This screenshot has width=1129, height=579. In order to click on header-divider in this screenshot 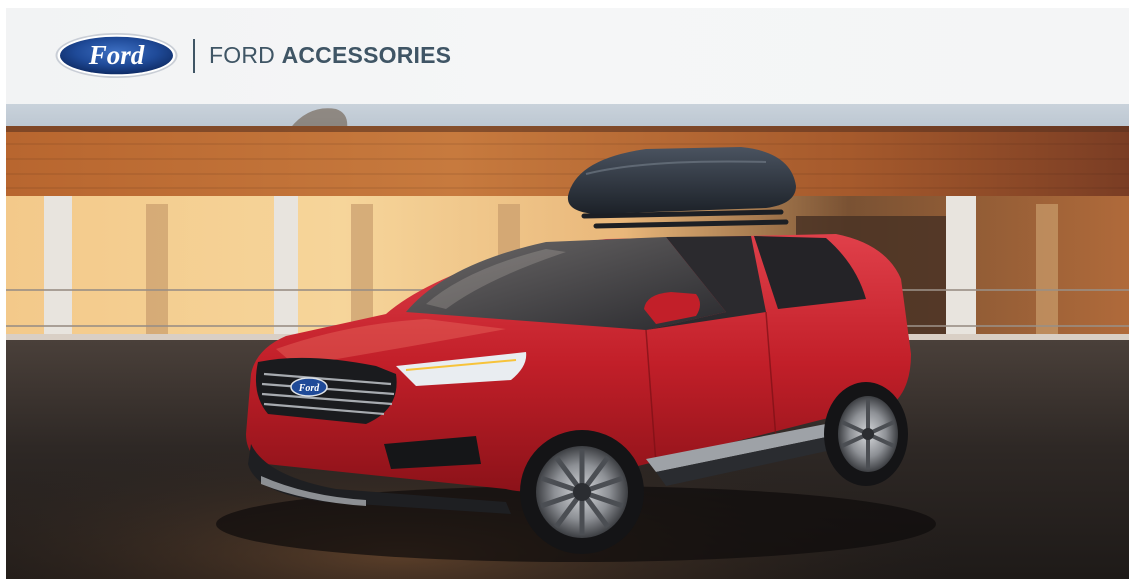, I will do `click(194, 56)`.